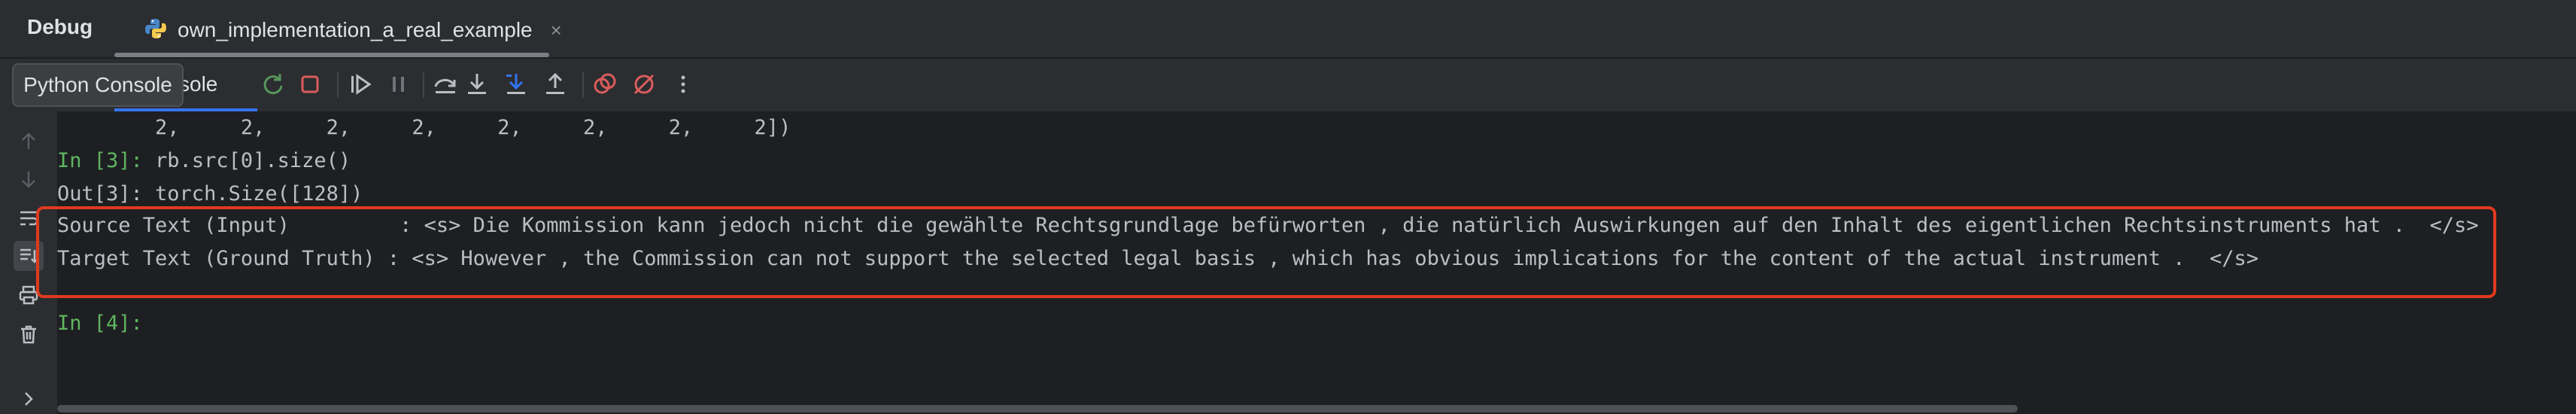 The height and width of the screenshot is (414, 2576). I want to click on rerun-icon, so click(272, 84).